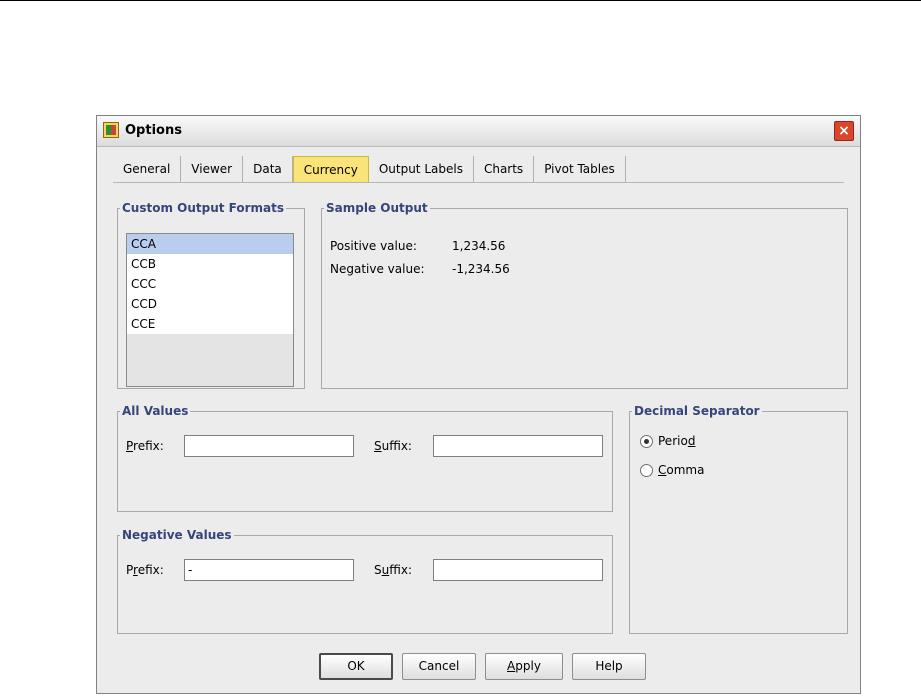 This screenshot has height=697, width=921. I want to click on negative-values-prefix-input, so click(269, 570).